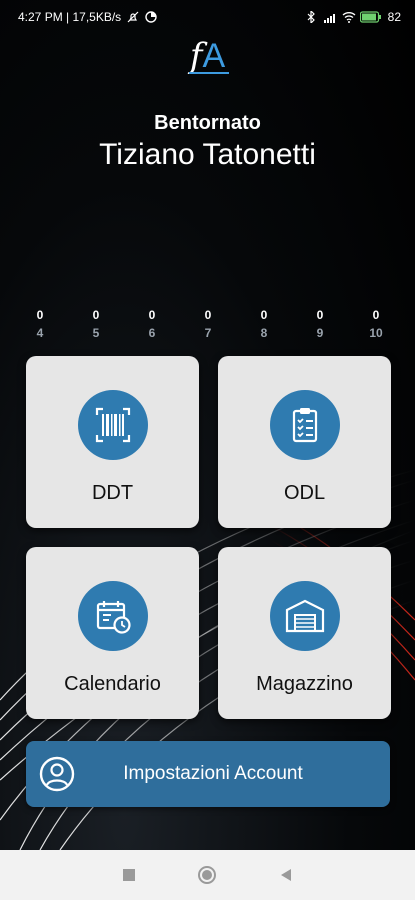 The image size is (415, 900). I want to click on counter-row: 0 4 0 5 0 6 0 7 0 8 0 9 0 10, so click(209, 328).